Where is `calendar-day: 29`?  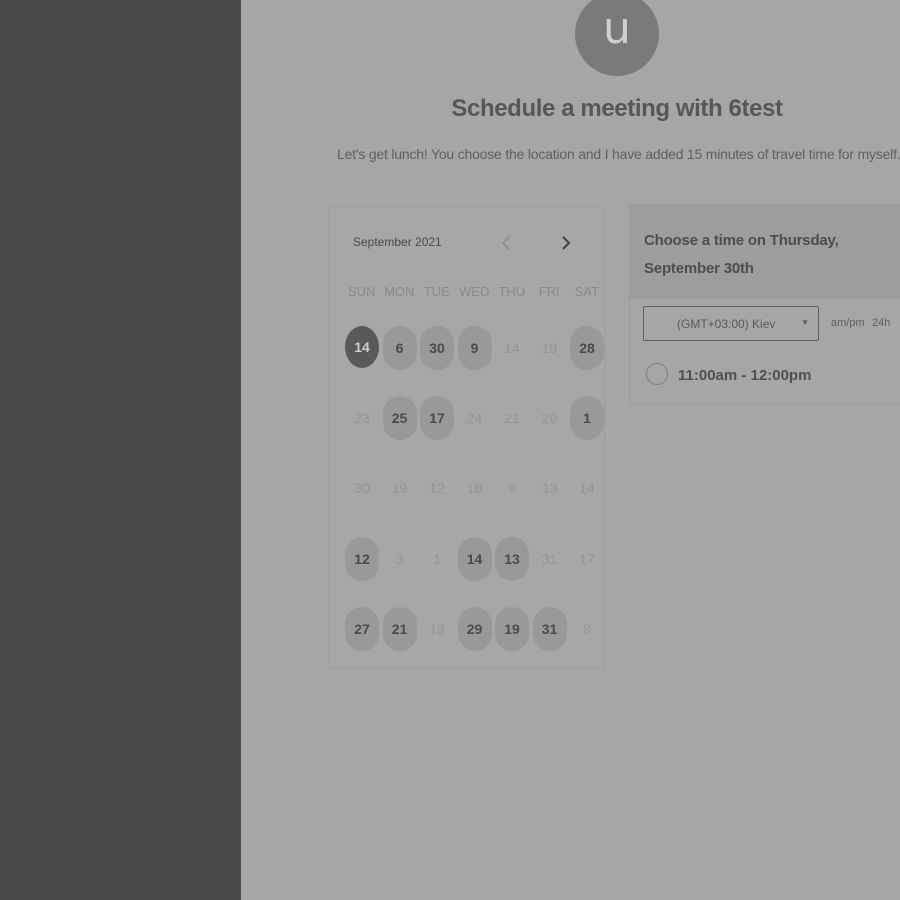
calendar-day: 29 is located at coordinates (474, 629).